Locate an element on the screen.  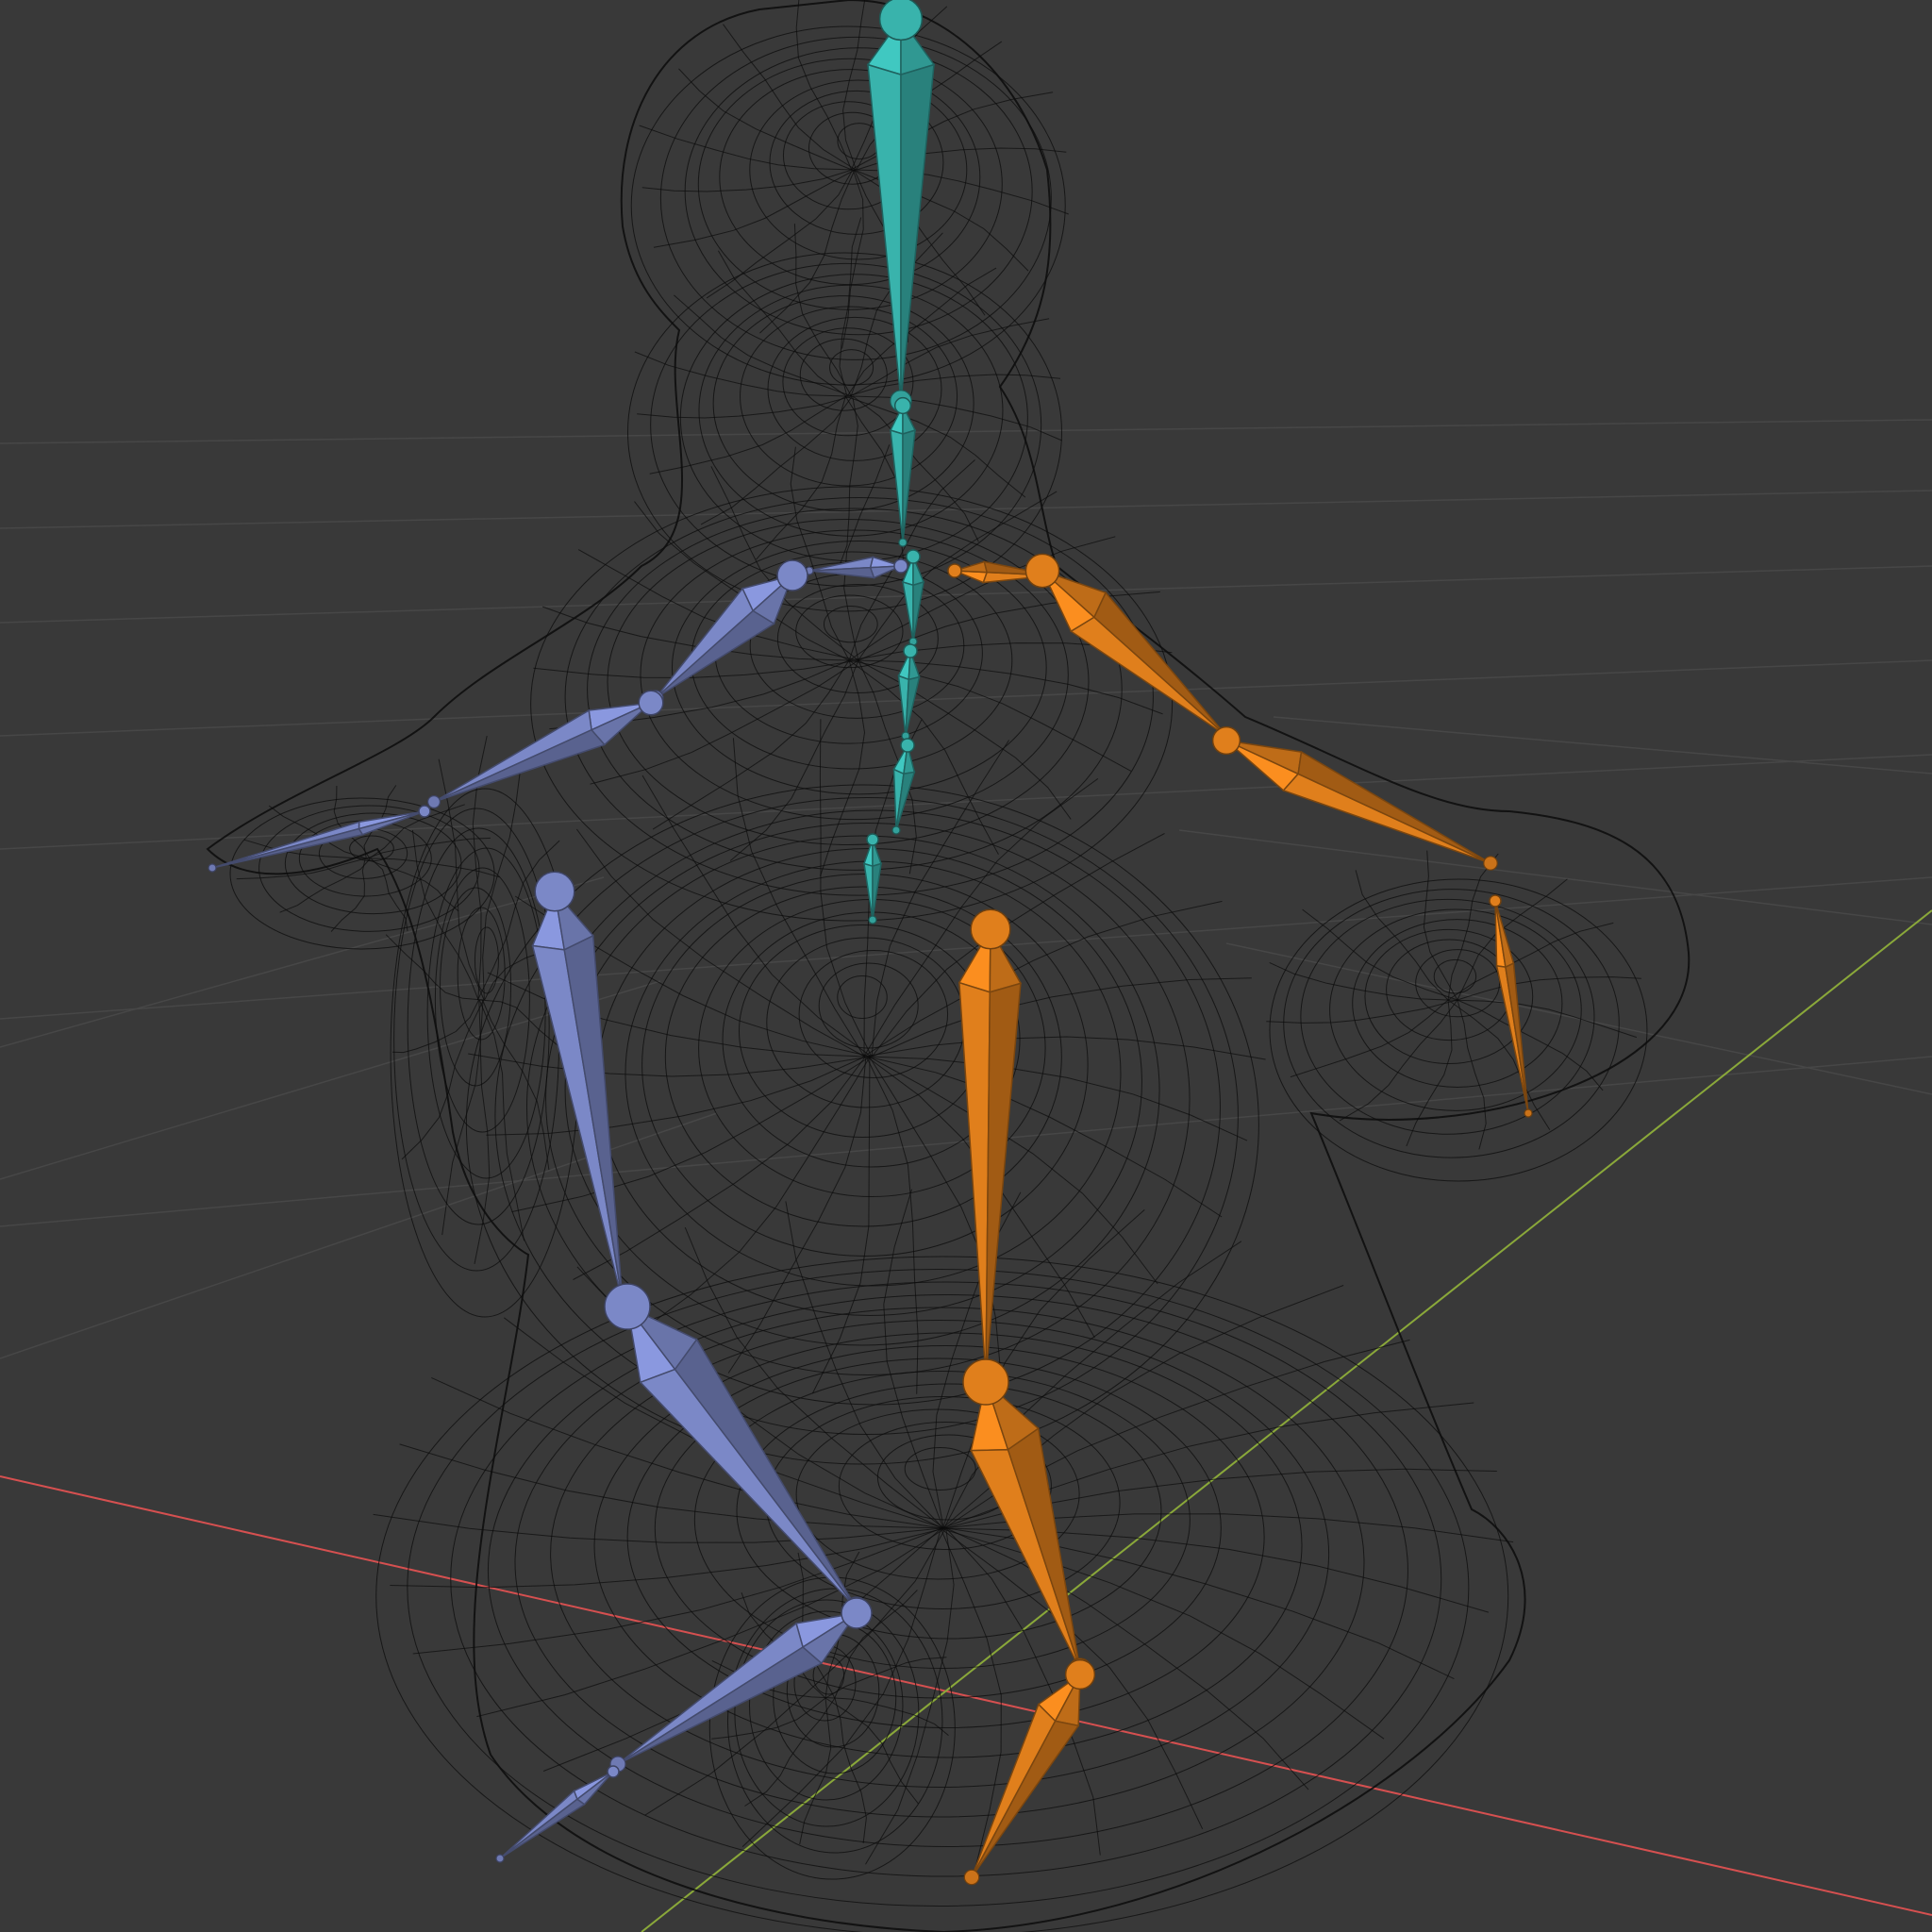
bone-hand-r is located at coordinates (1511, 1006).